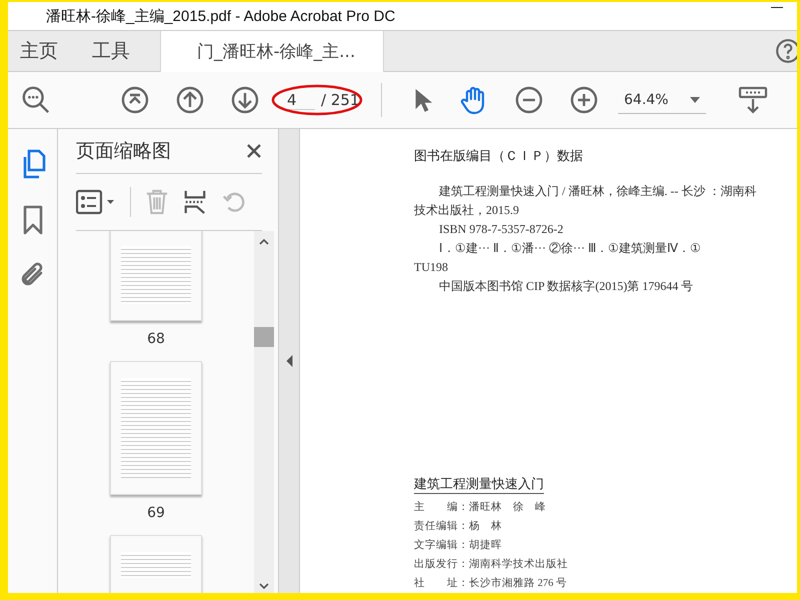 This screenshot has width=800, height=600. What do you see at coordinates (33, 220) in the screenshot?
I see `bookmark-icon` at bounding box center [33, 220].